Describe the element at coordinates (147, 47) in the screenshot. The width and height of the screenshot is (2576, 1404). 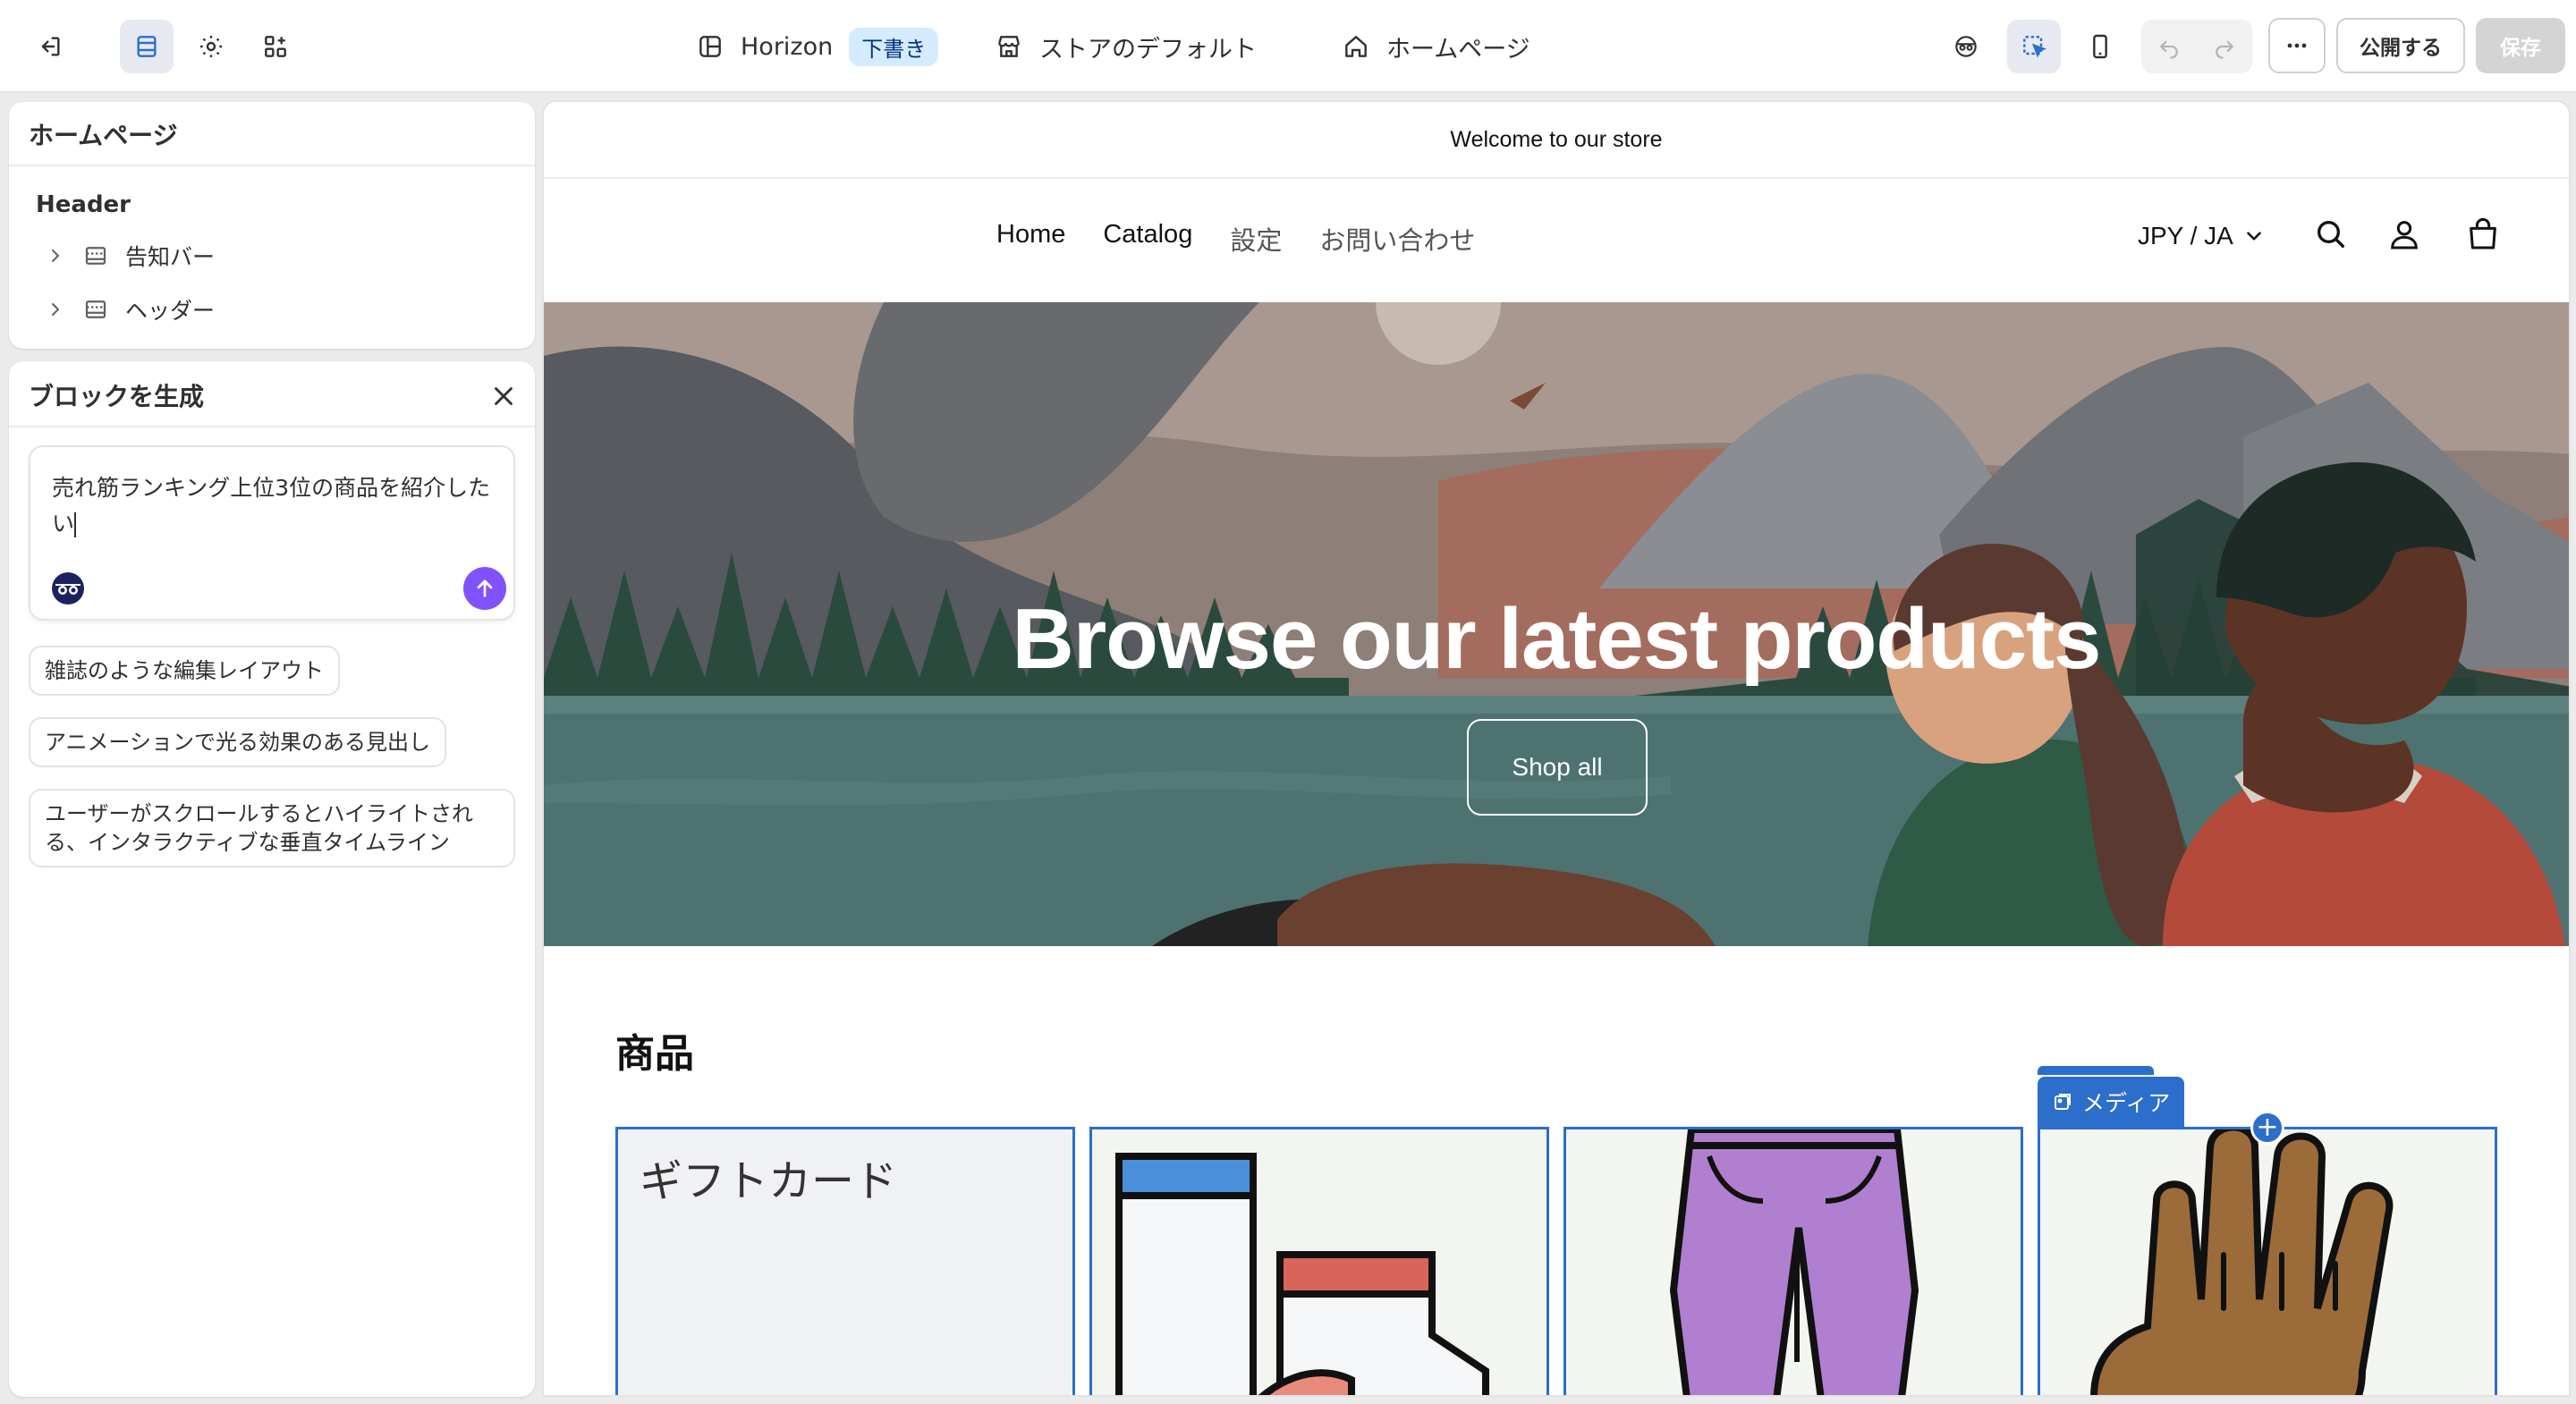
I see `sections-icon` at that location.